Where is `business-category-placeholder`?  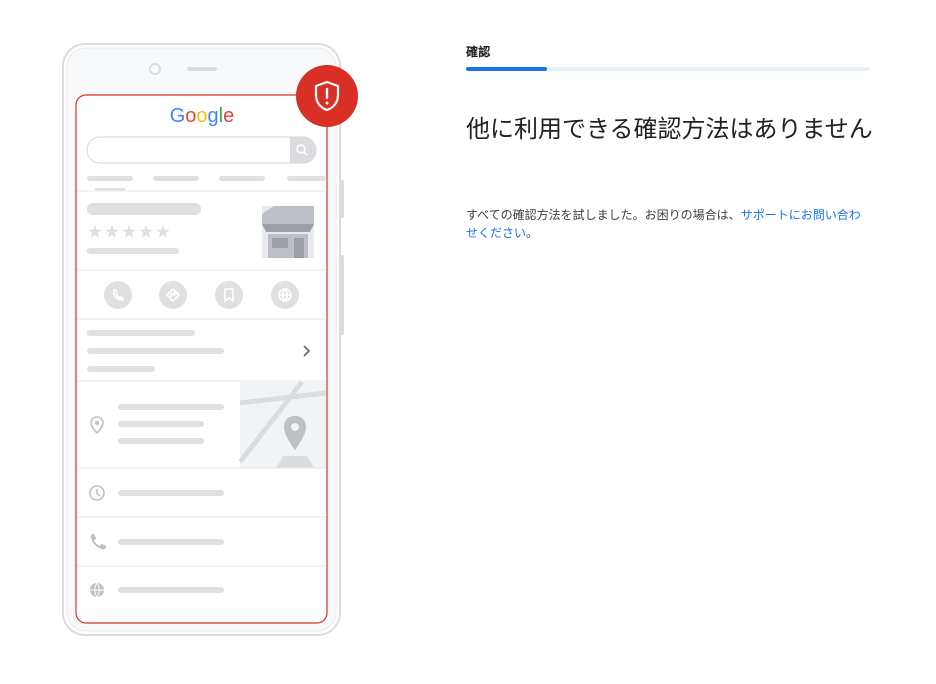
business-category-placeholder is located at coordinates (133, 251).